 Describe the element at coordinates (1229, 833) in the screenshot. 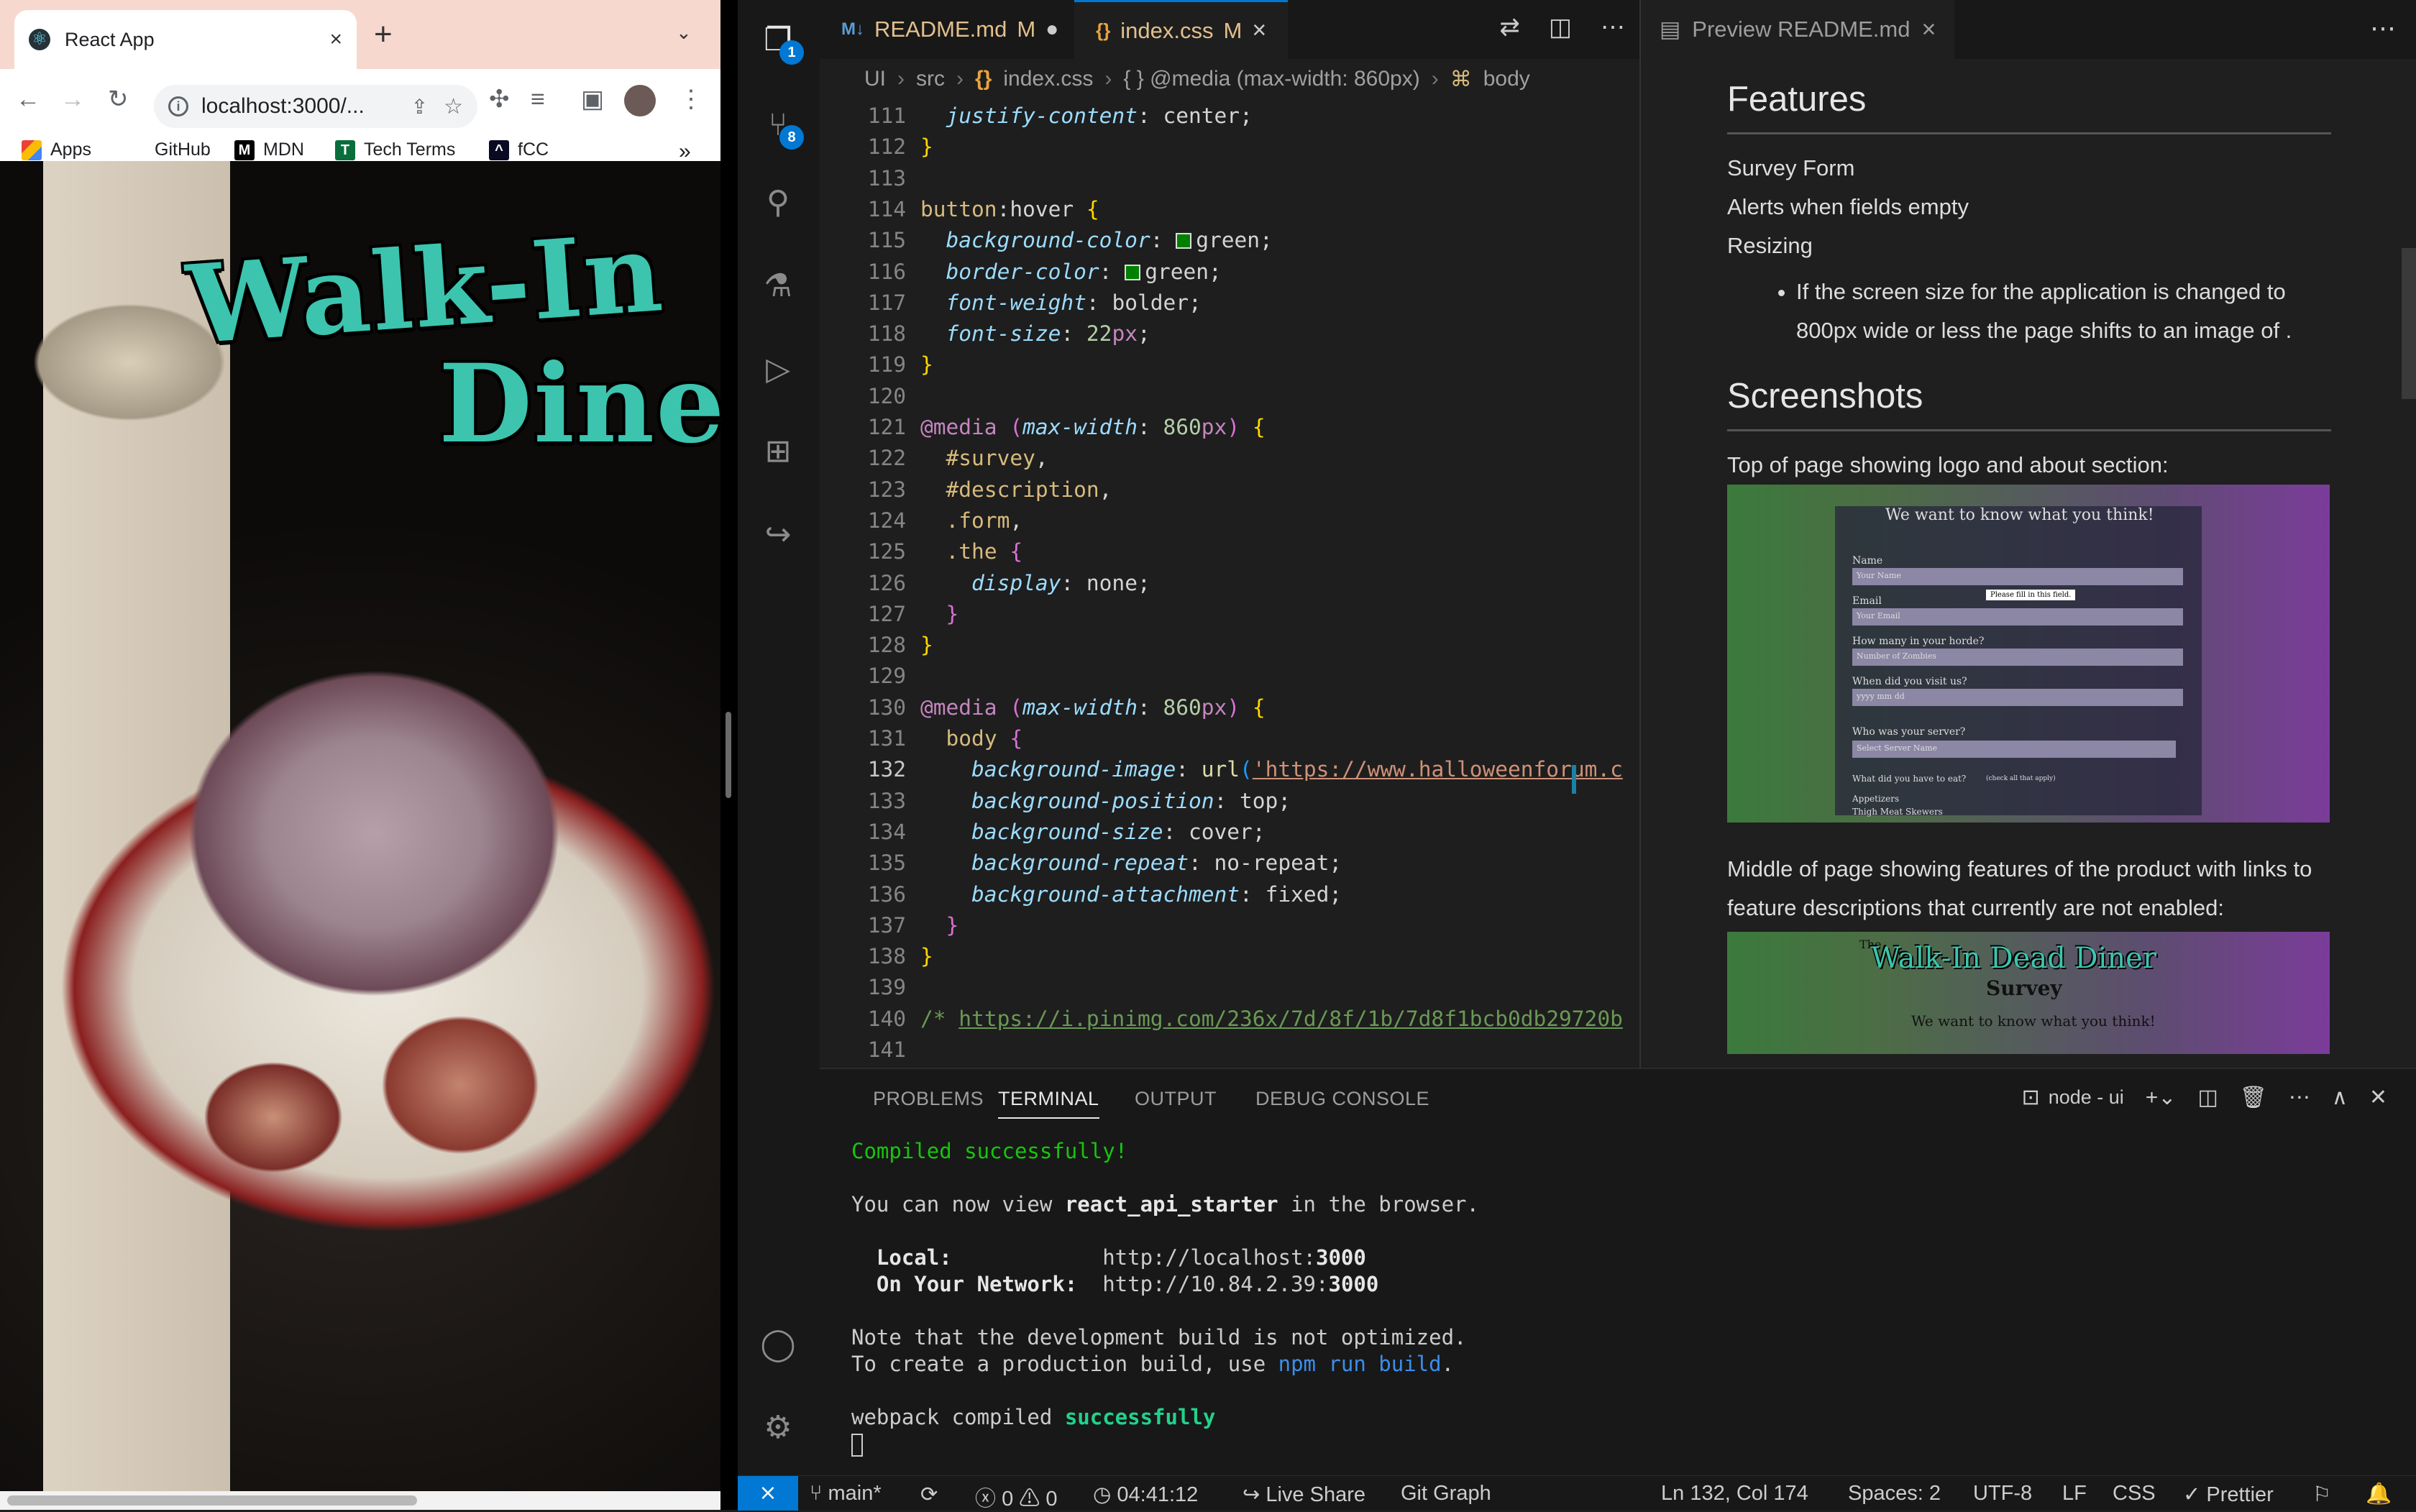

I see `code-line: 134 background-size: cover;` at that location.